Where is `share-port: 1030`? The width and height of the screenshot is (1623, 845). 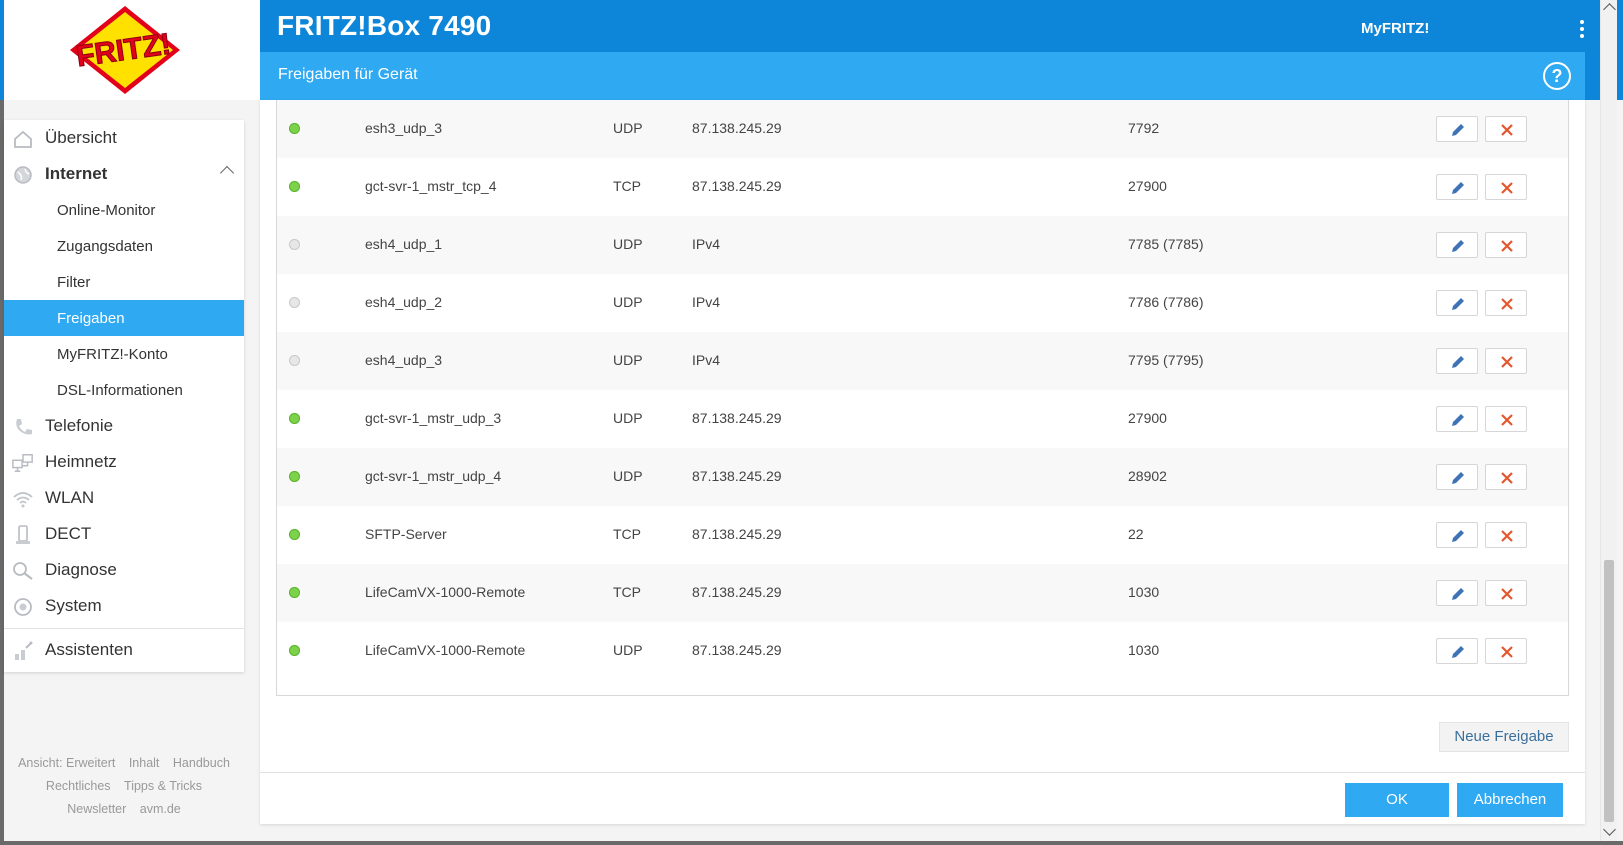
share-port: 1030 is located at coordinates (1144, 650).